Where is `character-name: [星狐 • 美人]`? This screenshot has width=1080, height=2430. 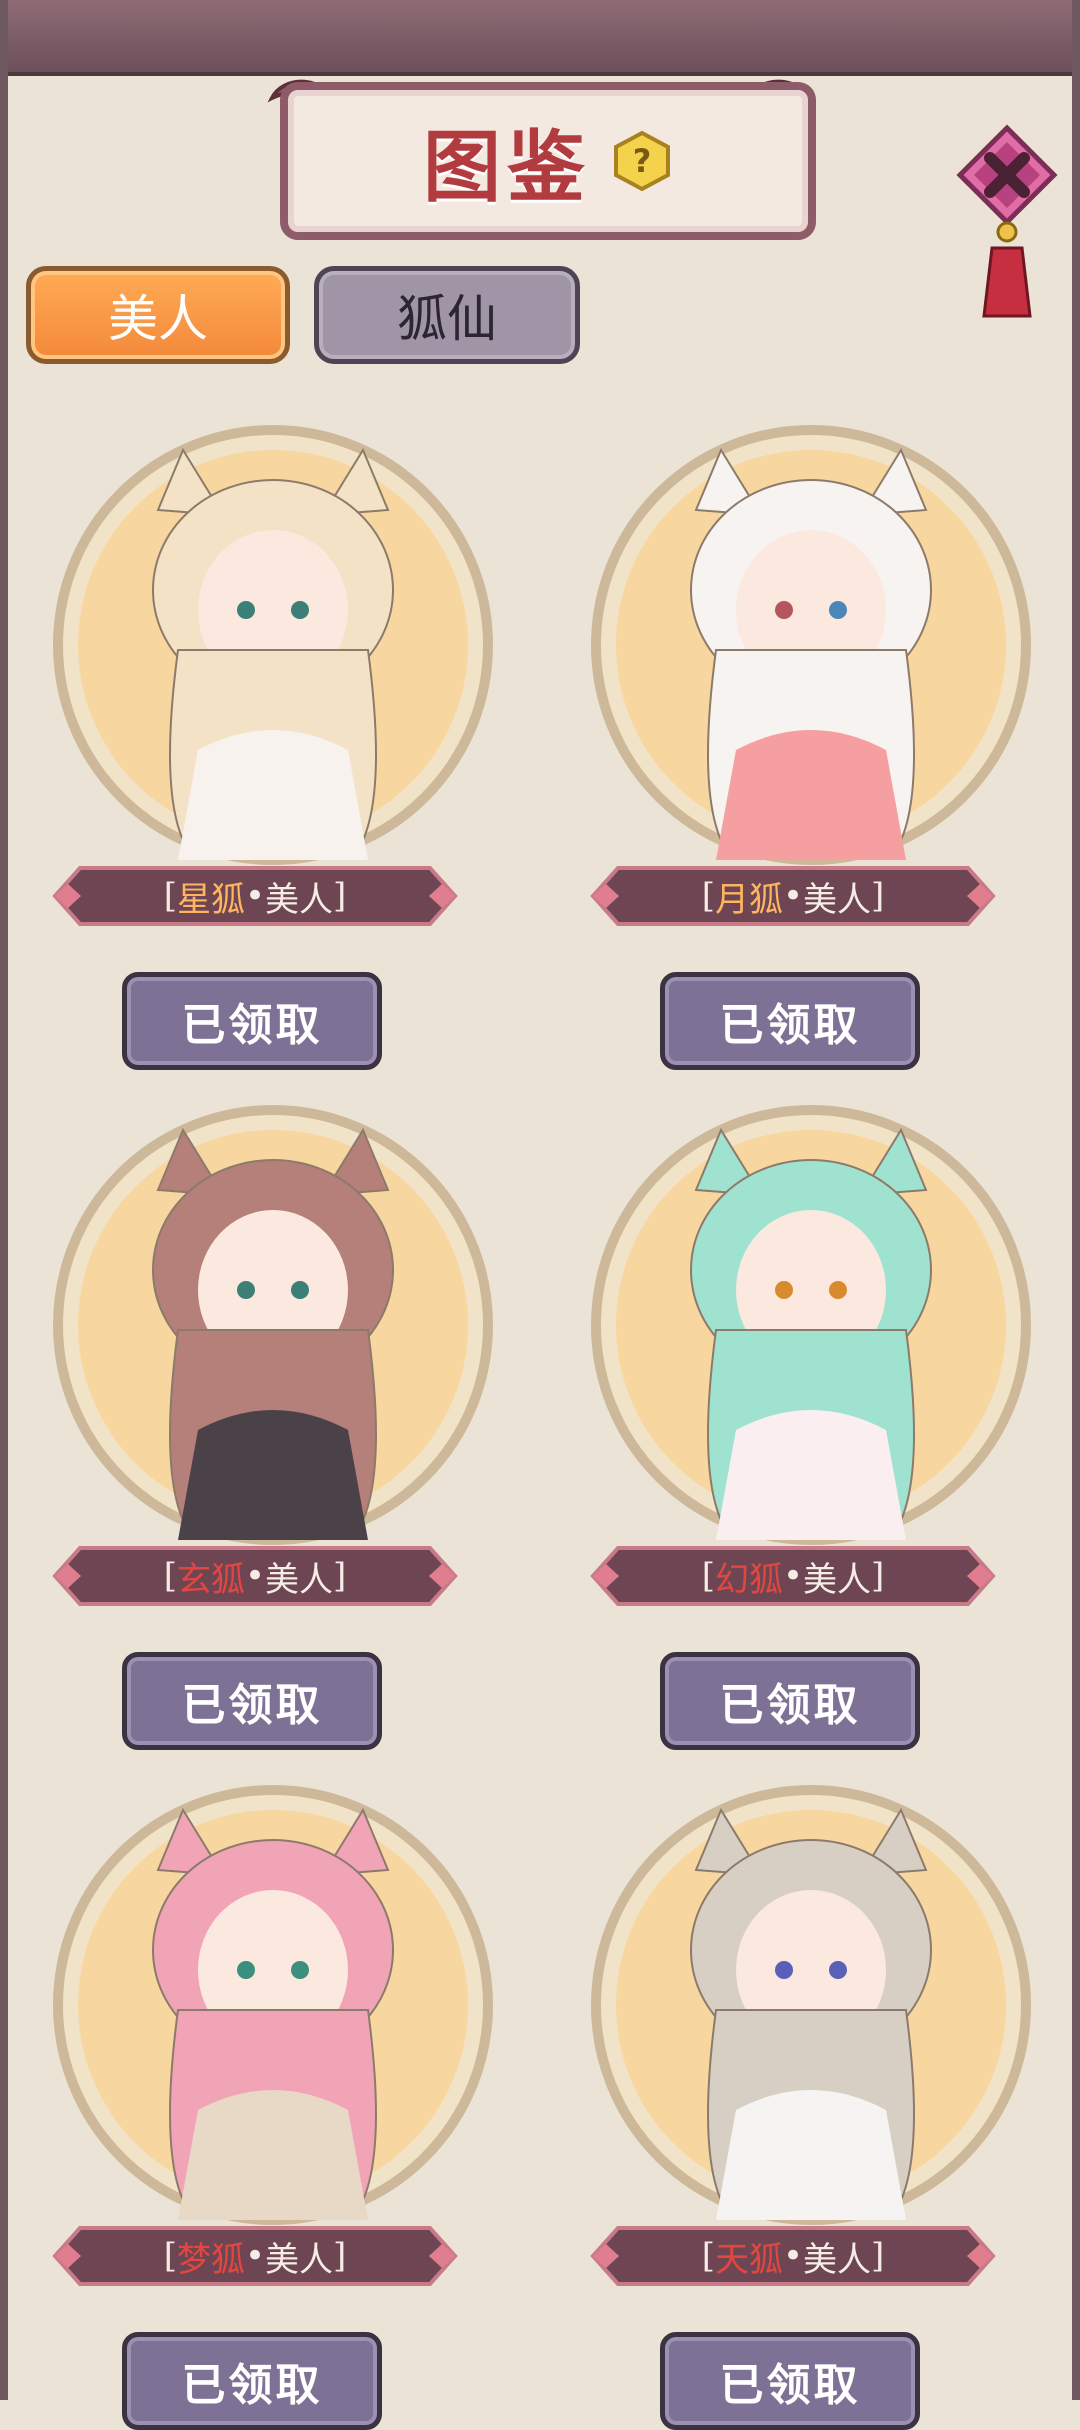
character-name: [星狐 • 美人] is located at coordinates (255, 896).